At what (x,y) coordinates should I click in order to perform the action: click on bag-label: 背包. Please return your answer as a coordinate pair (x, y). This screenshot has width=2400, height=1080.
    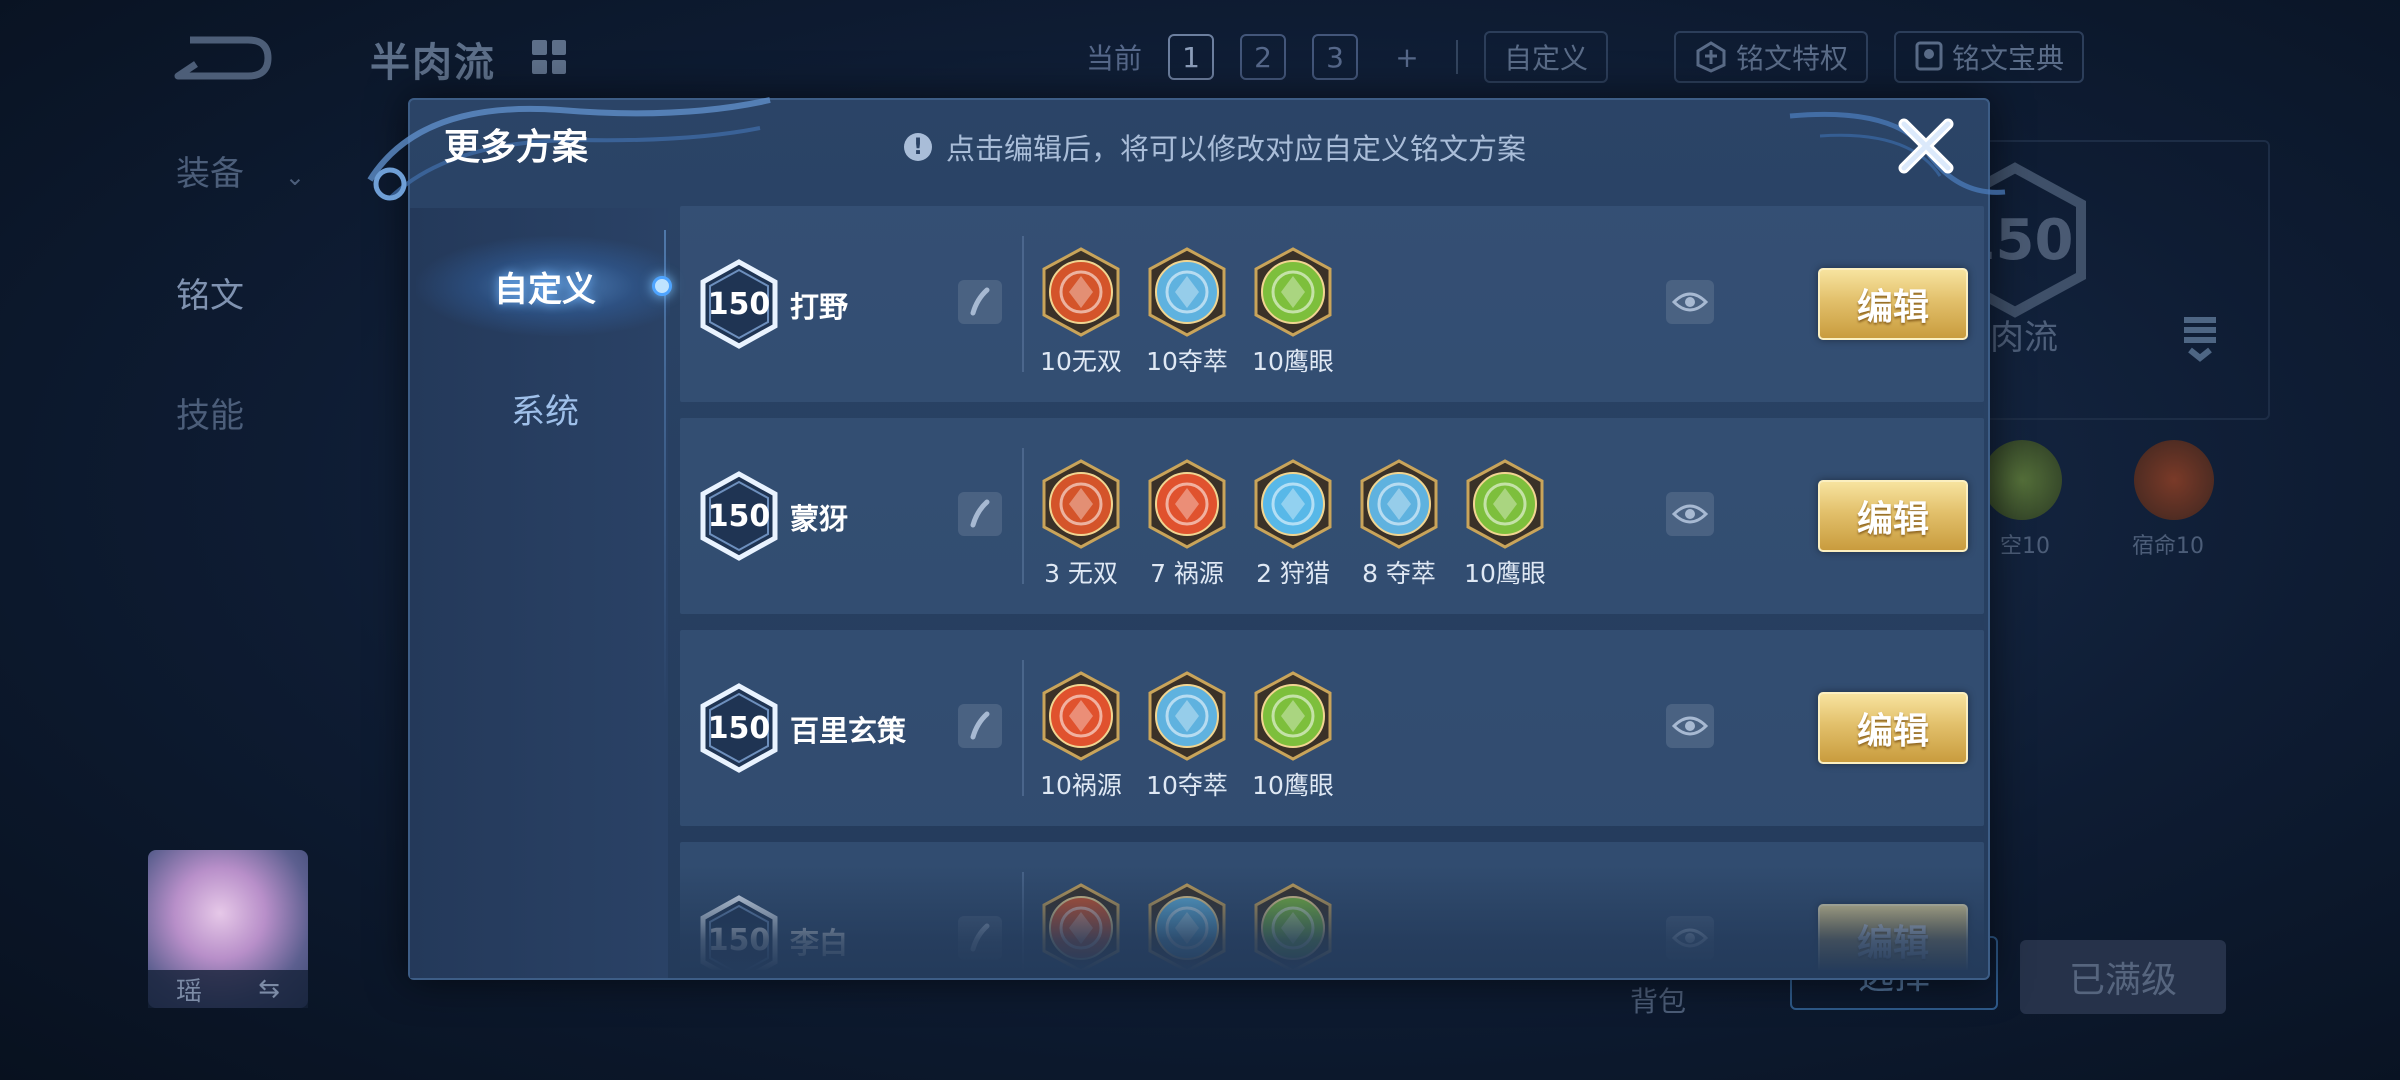
    Looking at the image, I should click on (1658, 1000).